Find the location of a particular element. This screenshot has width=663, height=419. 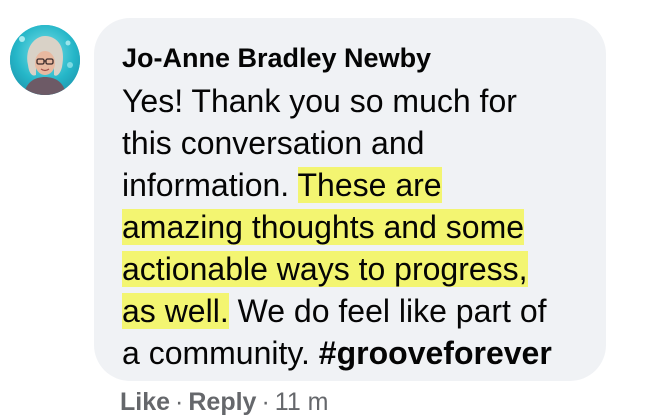

profile-photo-icon is located at coordinates (45, 60).